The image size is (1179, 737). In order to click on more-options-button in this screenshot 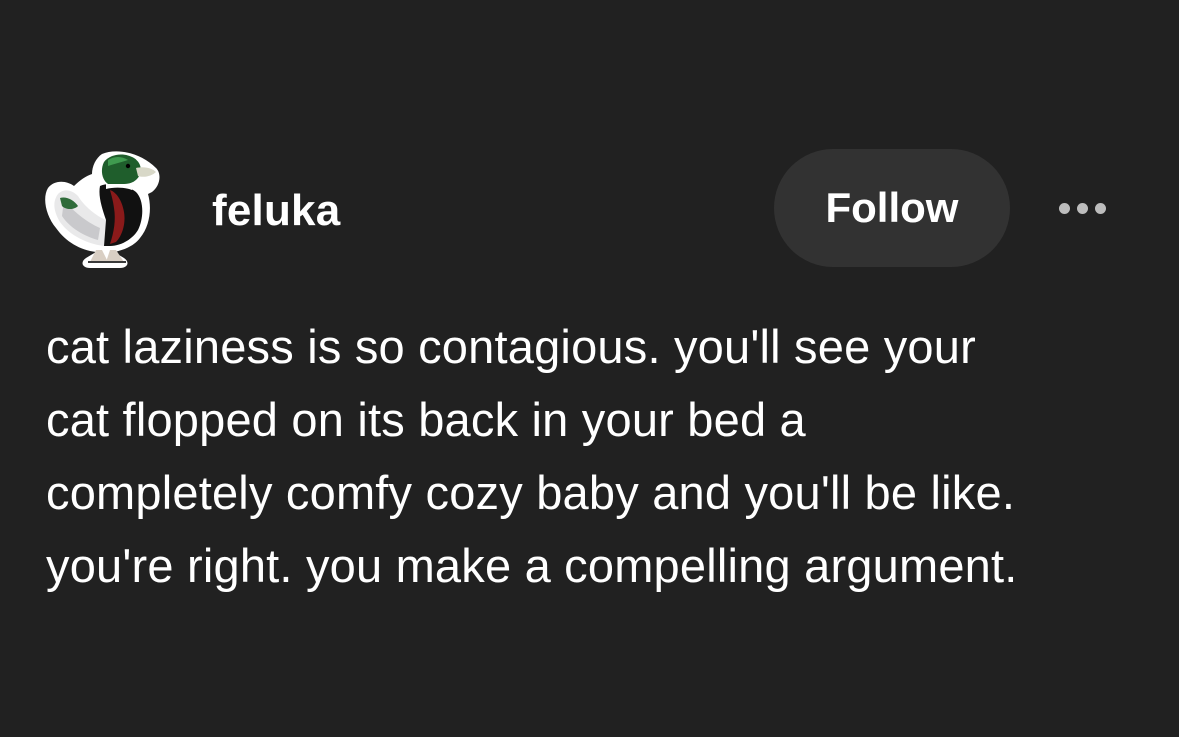, I will do `click(1082, 208)`.